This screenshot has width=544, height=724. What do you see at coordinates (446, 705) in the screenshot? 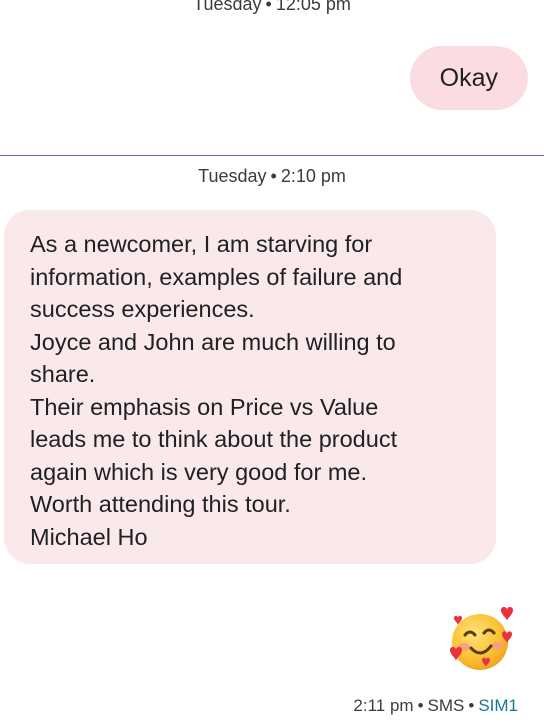
I see `status-channel: SMS` at bounding box center [446, 705].